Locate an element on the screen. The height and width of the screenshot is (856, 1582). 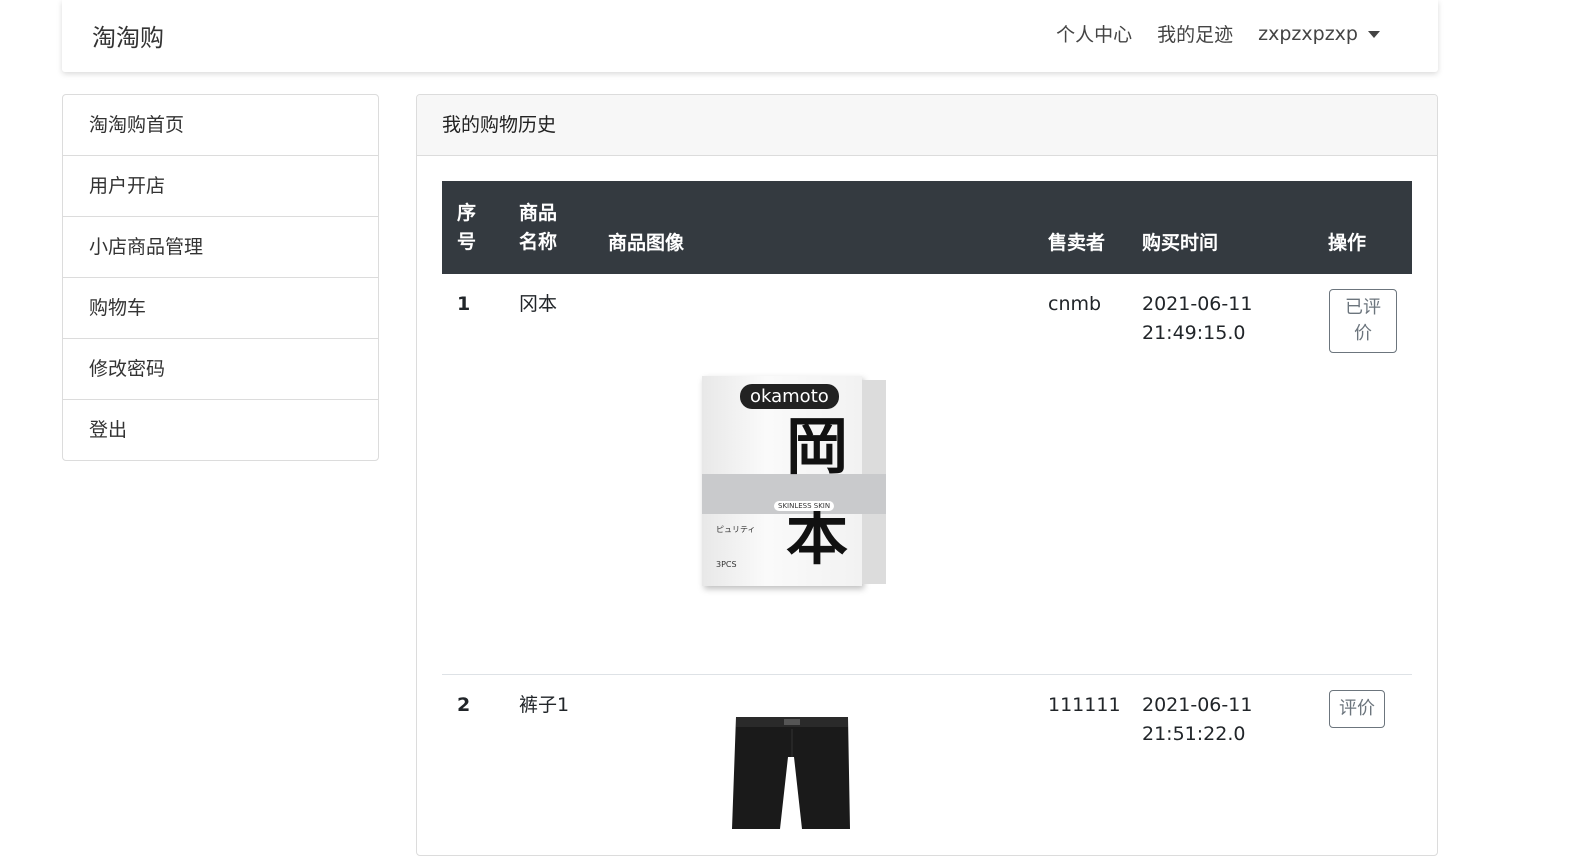
row-purchase-time: 2021-06-11 21:49:15.0 is located at coordinates (1197, 319).